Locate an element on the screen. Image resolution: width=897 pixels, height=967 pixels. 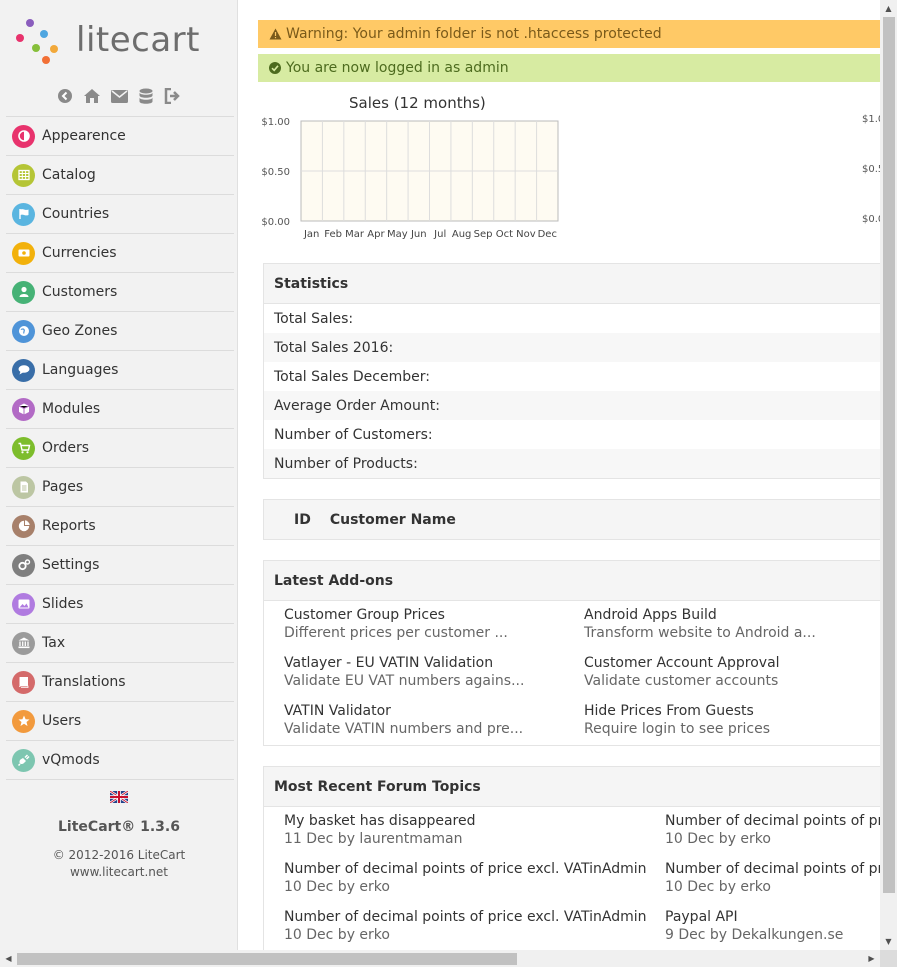
plug-icon is located at coordinates (23, 760).